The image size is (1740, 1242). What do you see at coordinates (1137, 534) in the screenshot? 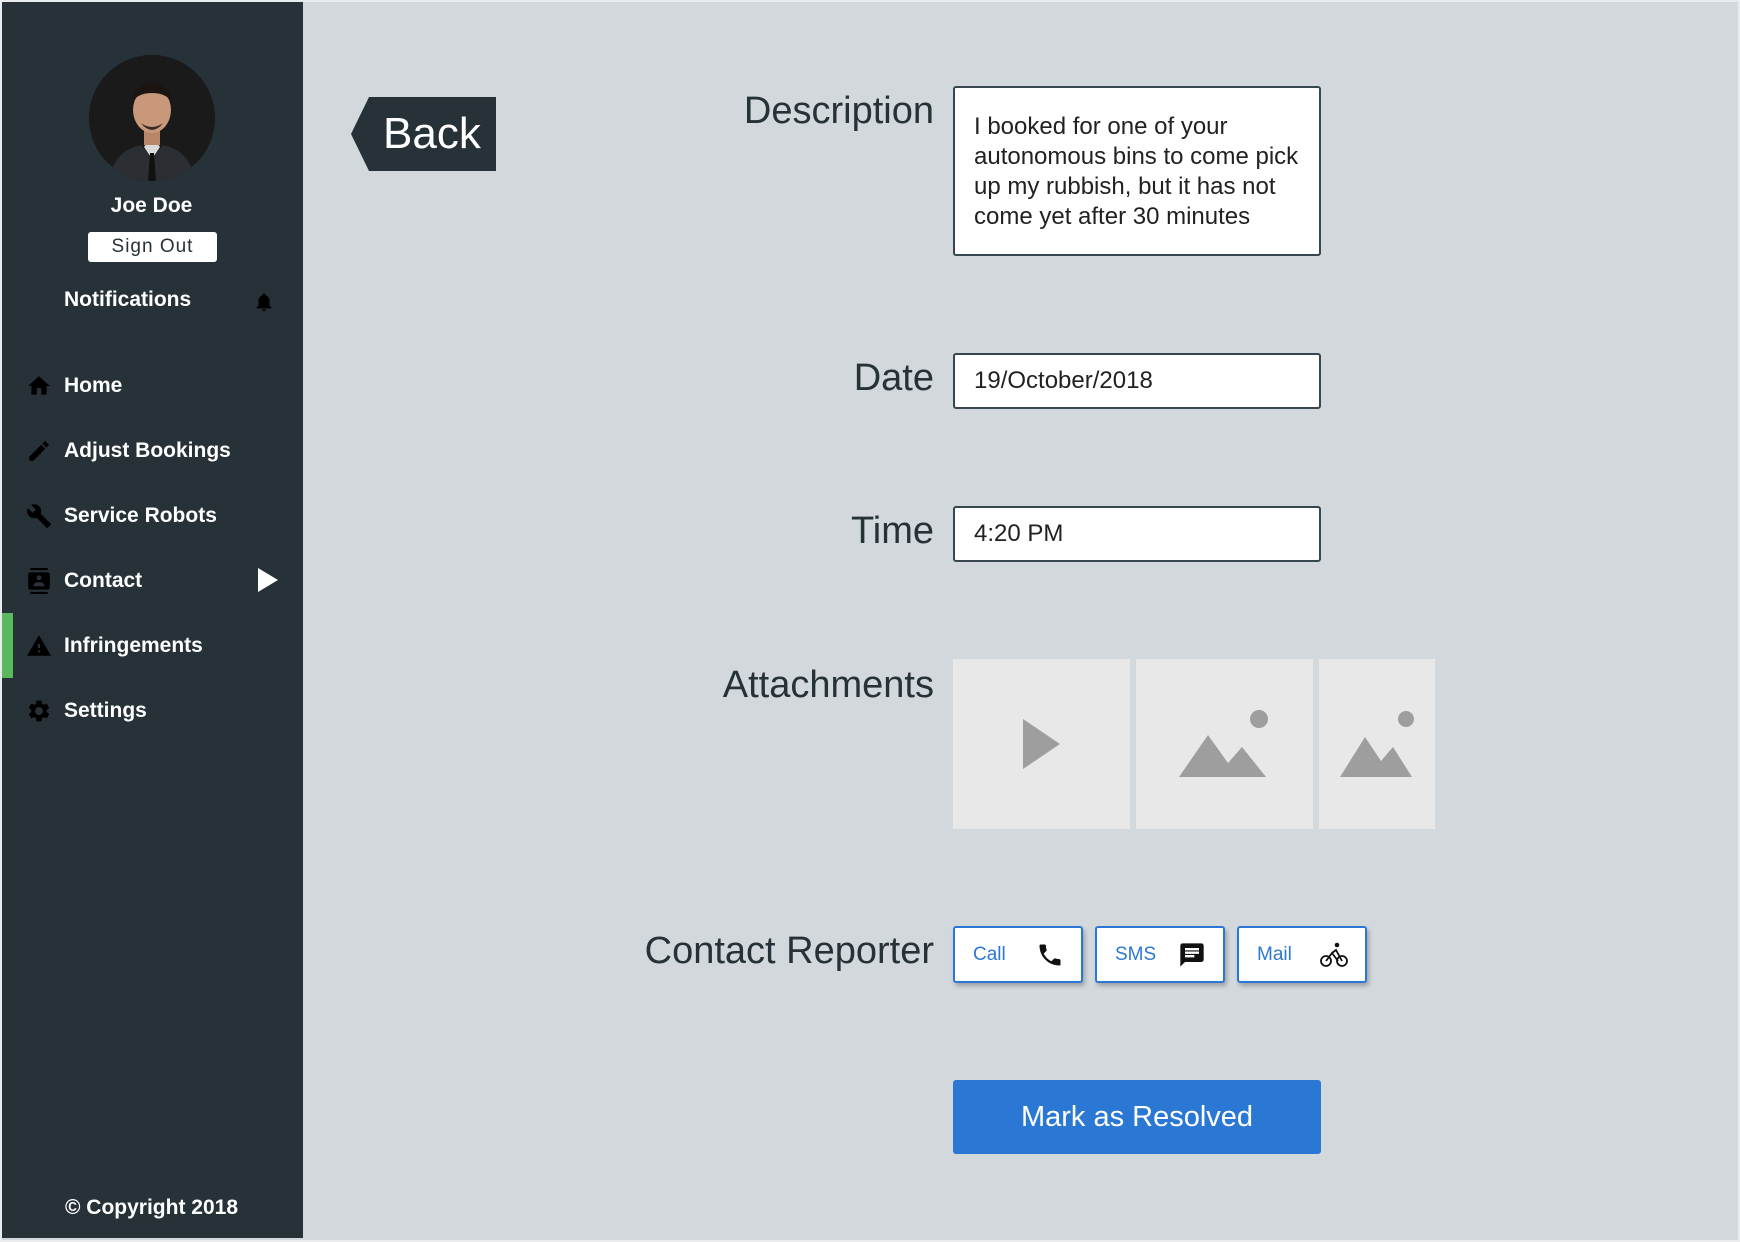
I see `time-field: 4:20 PM` at bounding box center [1137, 534].